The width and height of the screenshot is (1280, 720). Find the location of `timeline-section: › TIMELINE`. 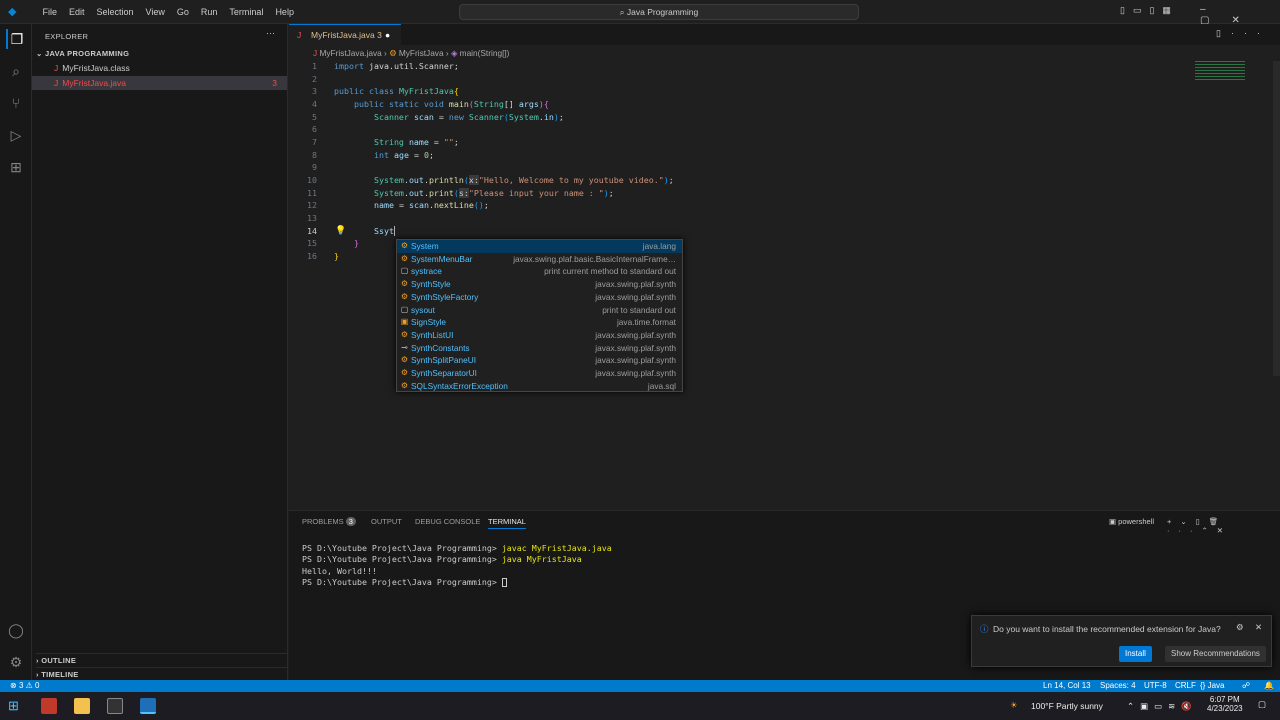

timeline-section: › TIMELINE is located at coordinates (162, 673).